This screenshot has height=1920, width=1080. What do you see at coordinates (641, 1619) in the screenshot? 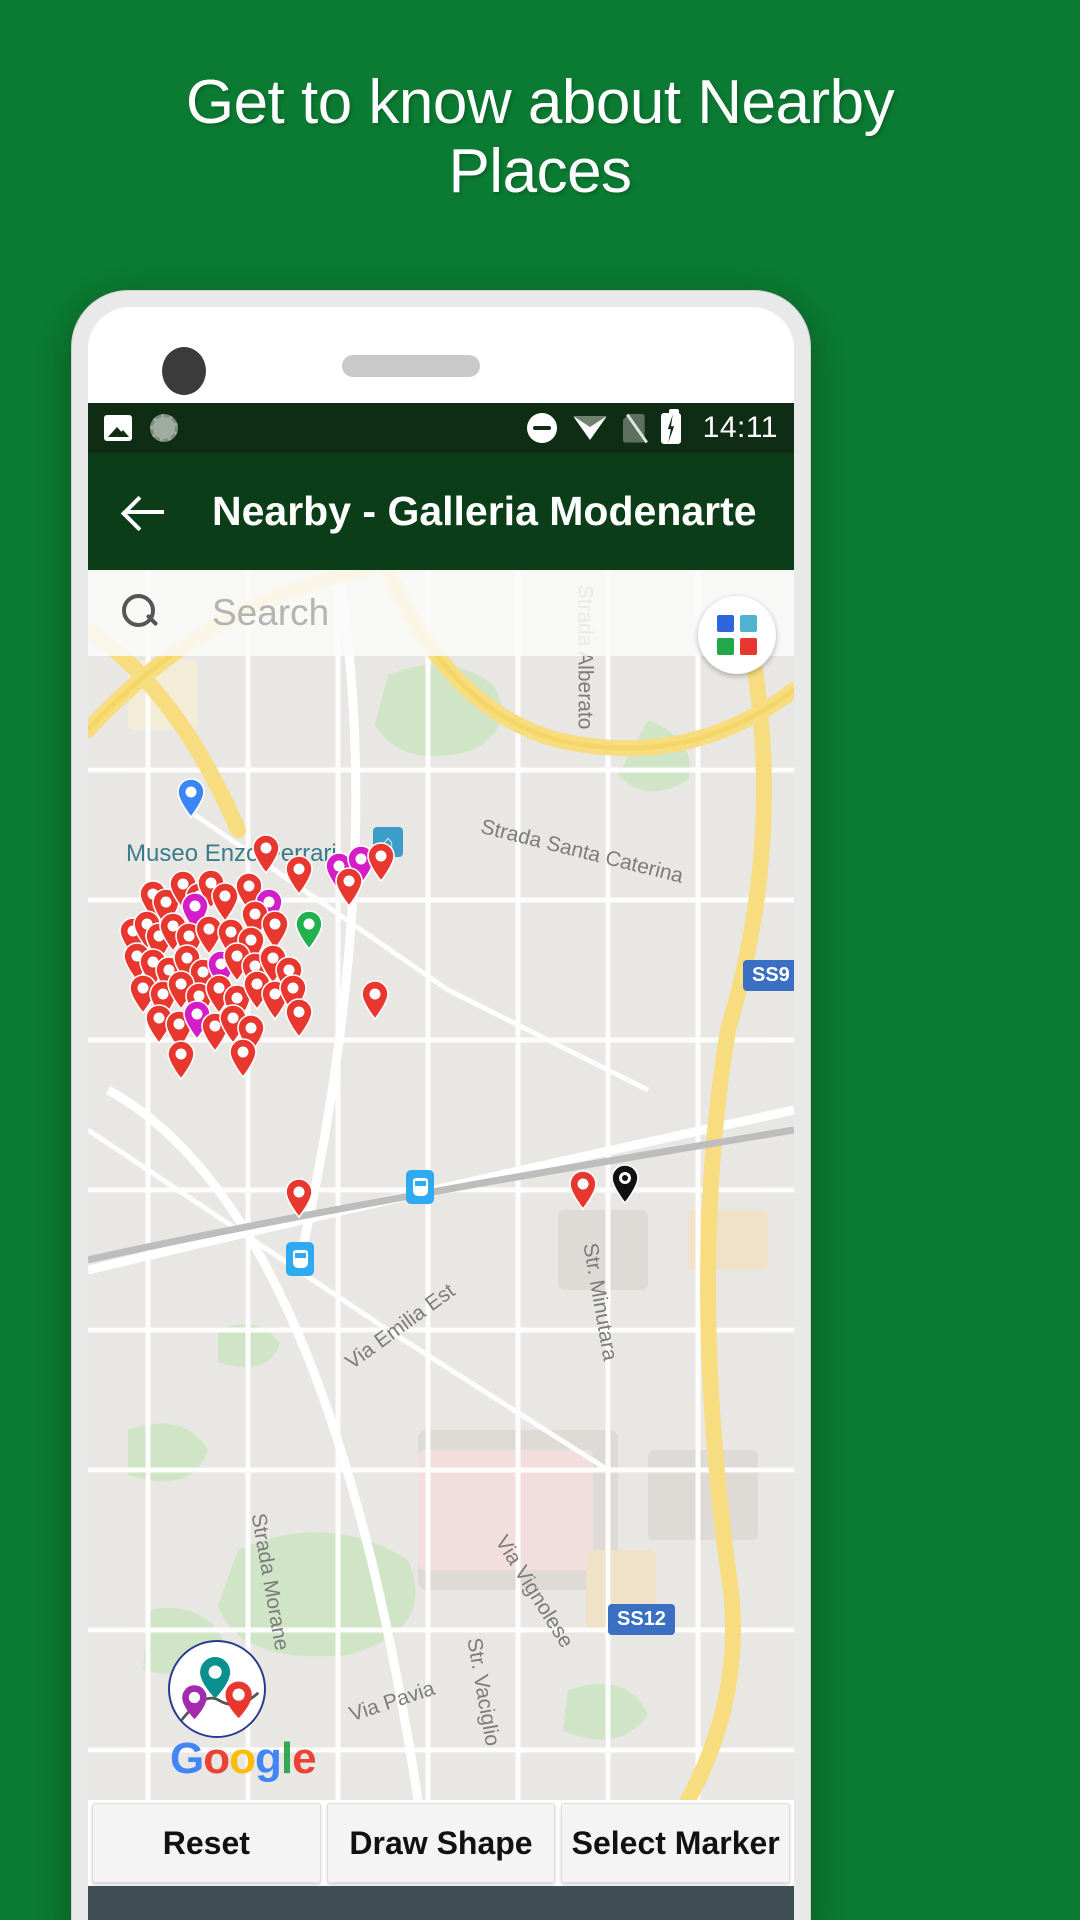
I see `highway-badge: SS12` at bounding box center [641, 1619].